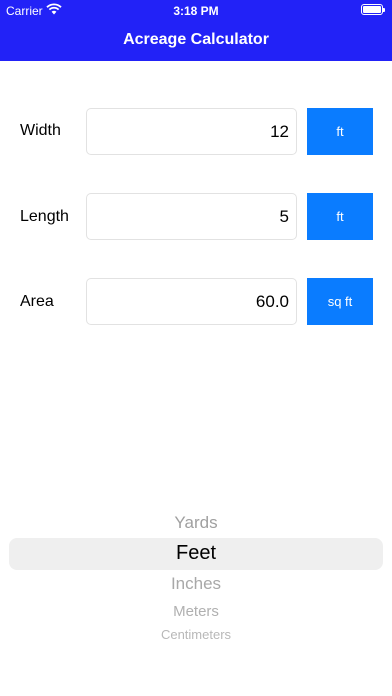 This screenshot has width=392, height=696. Describe the element at coordinates (373, 9) in the screenshot. I see `battery-icon` at that location.